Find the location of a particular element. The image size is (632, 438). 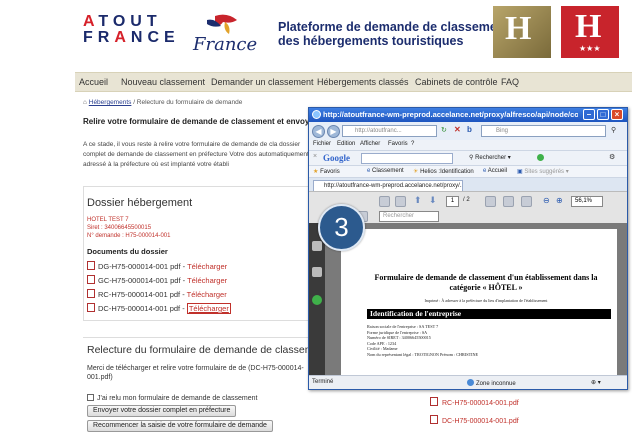

search-icon: ⚲ is located at coordinates (613, 130).